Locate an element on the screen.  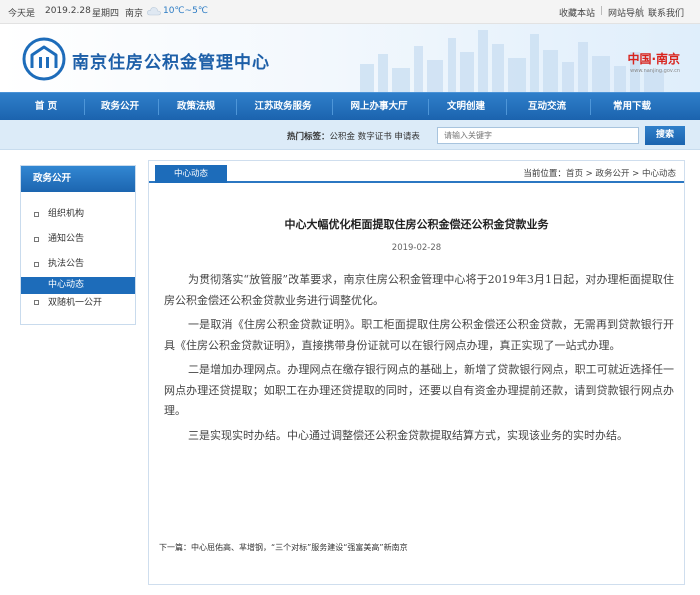
nav-policies: 政策法规 is located at coordinates (196, 107).